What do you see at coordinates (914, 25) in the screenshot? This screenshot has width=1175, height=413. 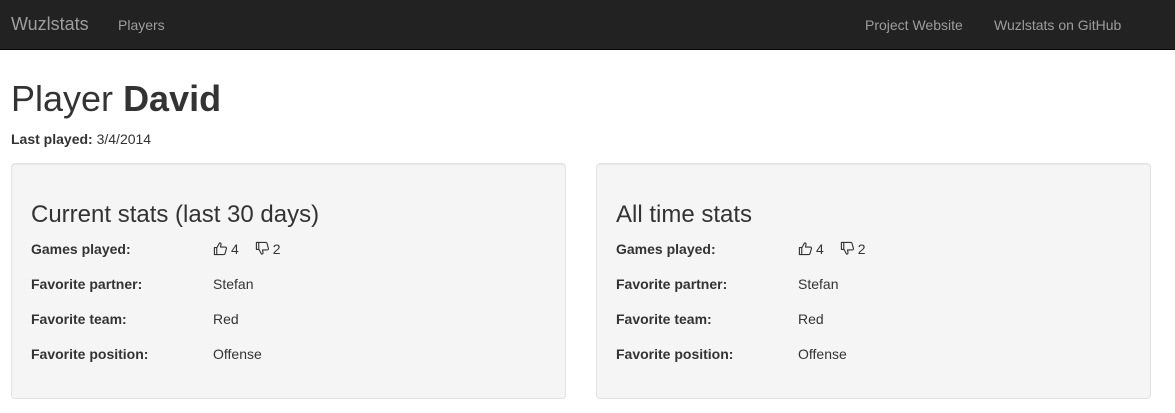 I see `nav-project-website-link: Project Website` at bounding box center [914, 25].